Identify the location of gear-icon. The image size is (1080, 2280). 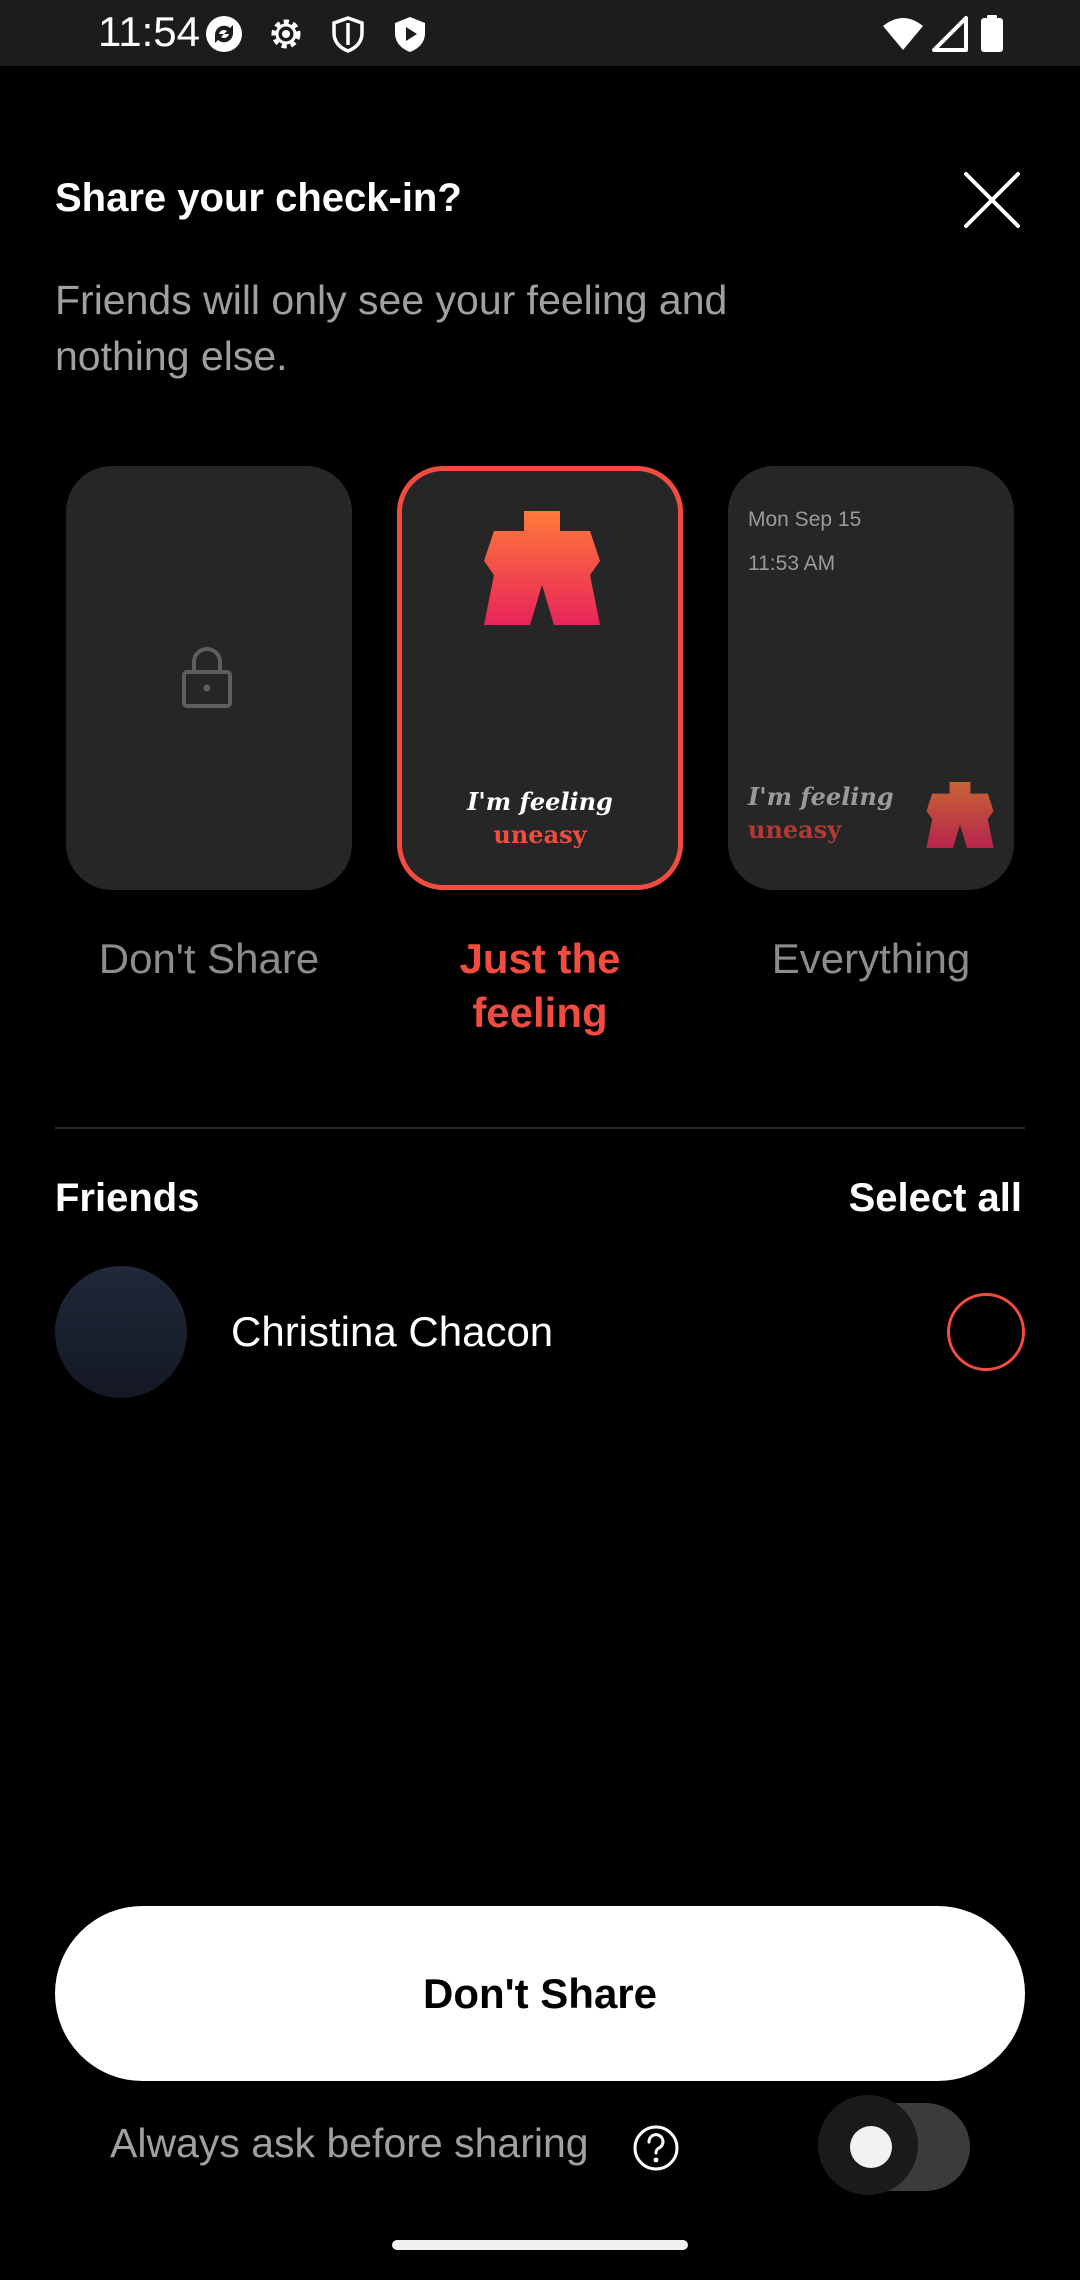
(286, 34).